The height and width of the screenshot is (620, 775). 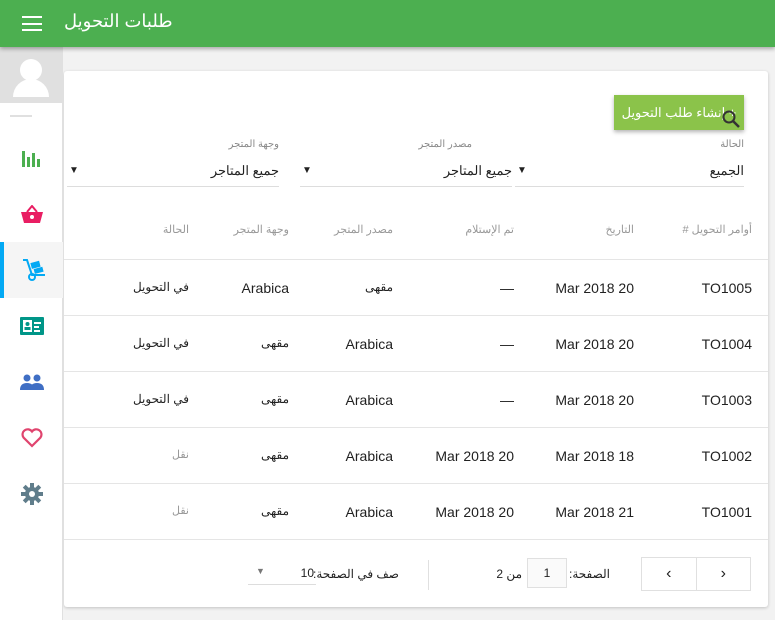 I want to click on app-header: طلبات التحويل, so click(x=387, y=23).